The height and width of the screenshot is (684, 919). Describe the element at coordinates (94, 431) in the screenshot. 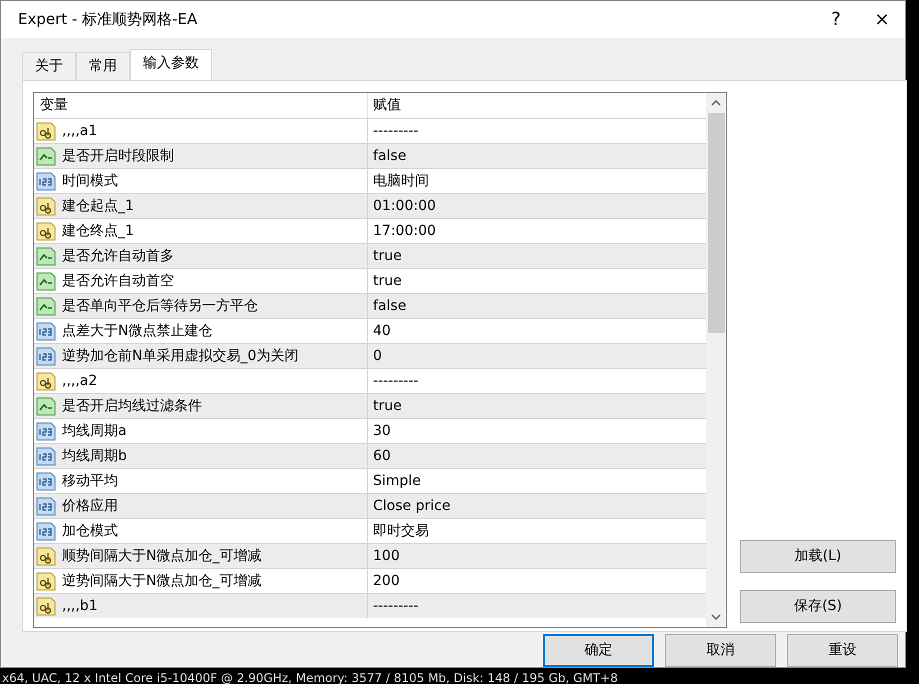

I see `parameter-name: 均线周期a` at that location.